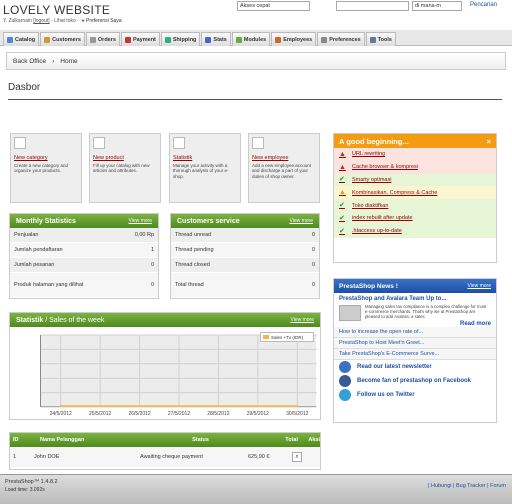  I want to click on tab-label: Payment, so click(144, 39).